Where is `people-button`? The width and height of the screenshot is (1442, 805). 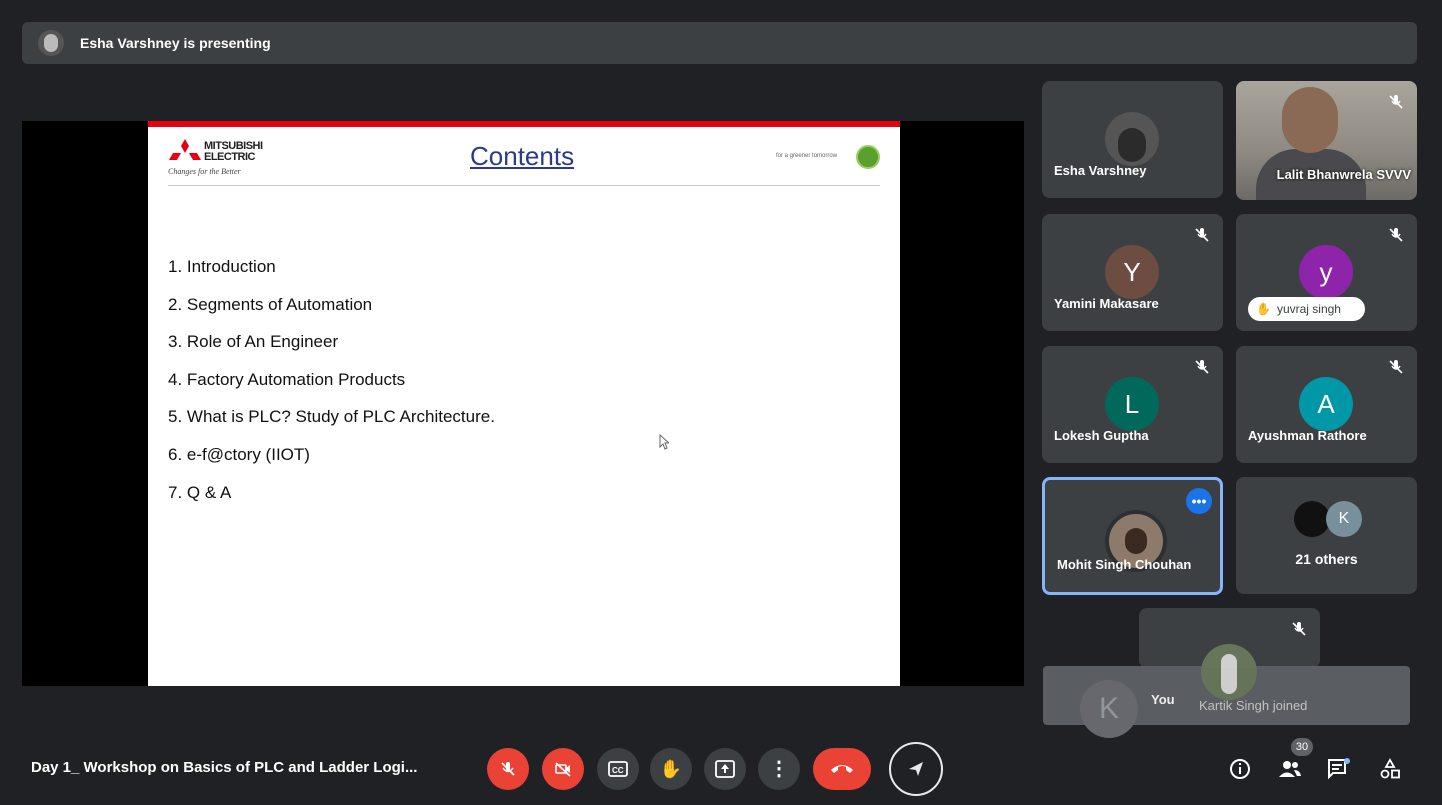
people-button is located at coordinates (1290, 769).